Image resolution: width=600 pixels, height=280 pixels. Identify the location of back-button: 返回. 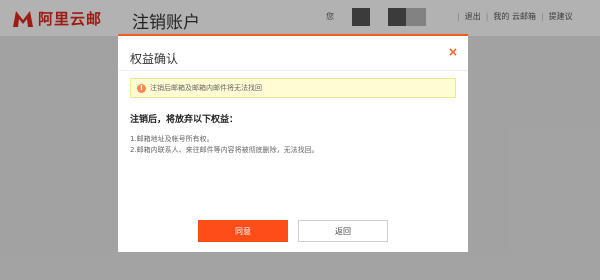
(343, 231).